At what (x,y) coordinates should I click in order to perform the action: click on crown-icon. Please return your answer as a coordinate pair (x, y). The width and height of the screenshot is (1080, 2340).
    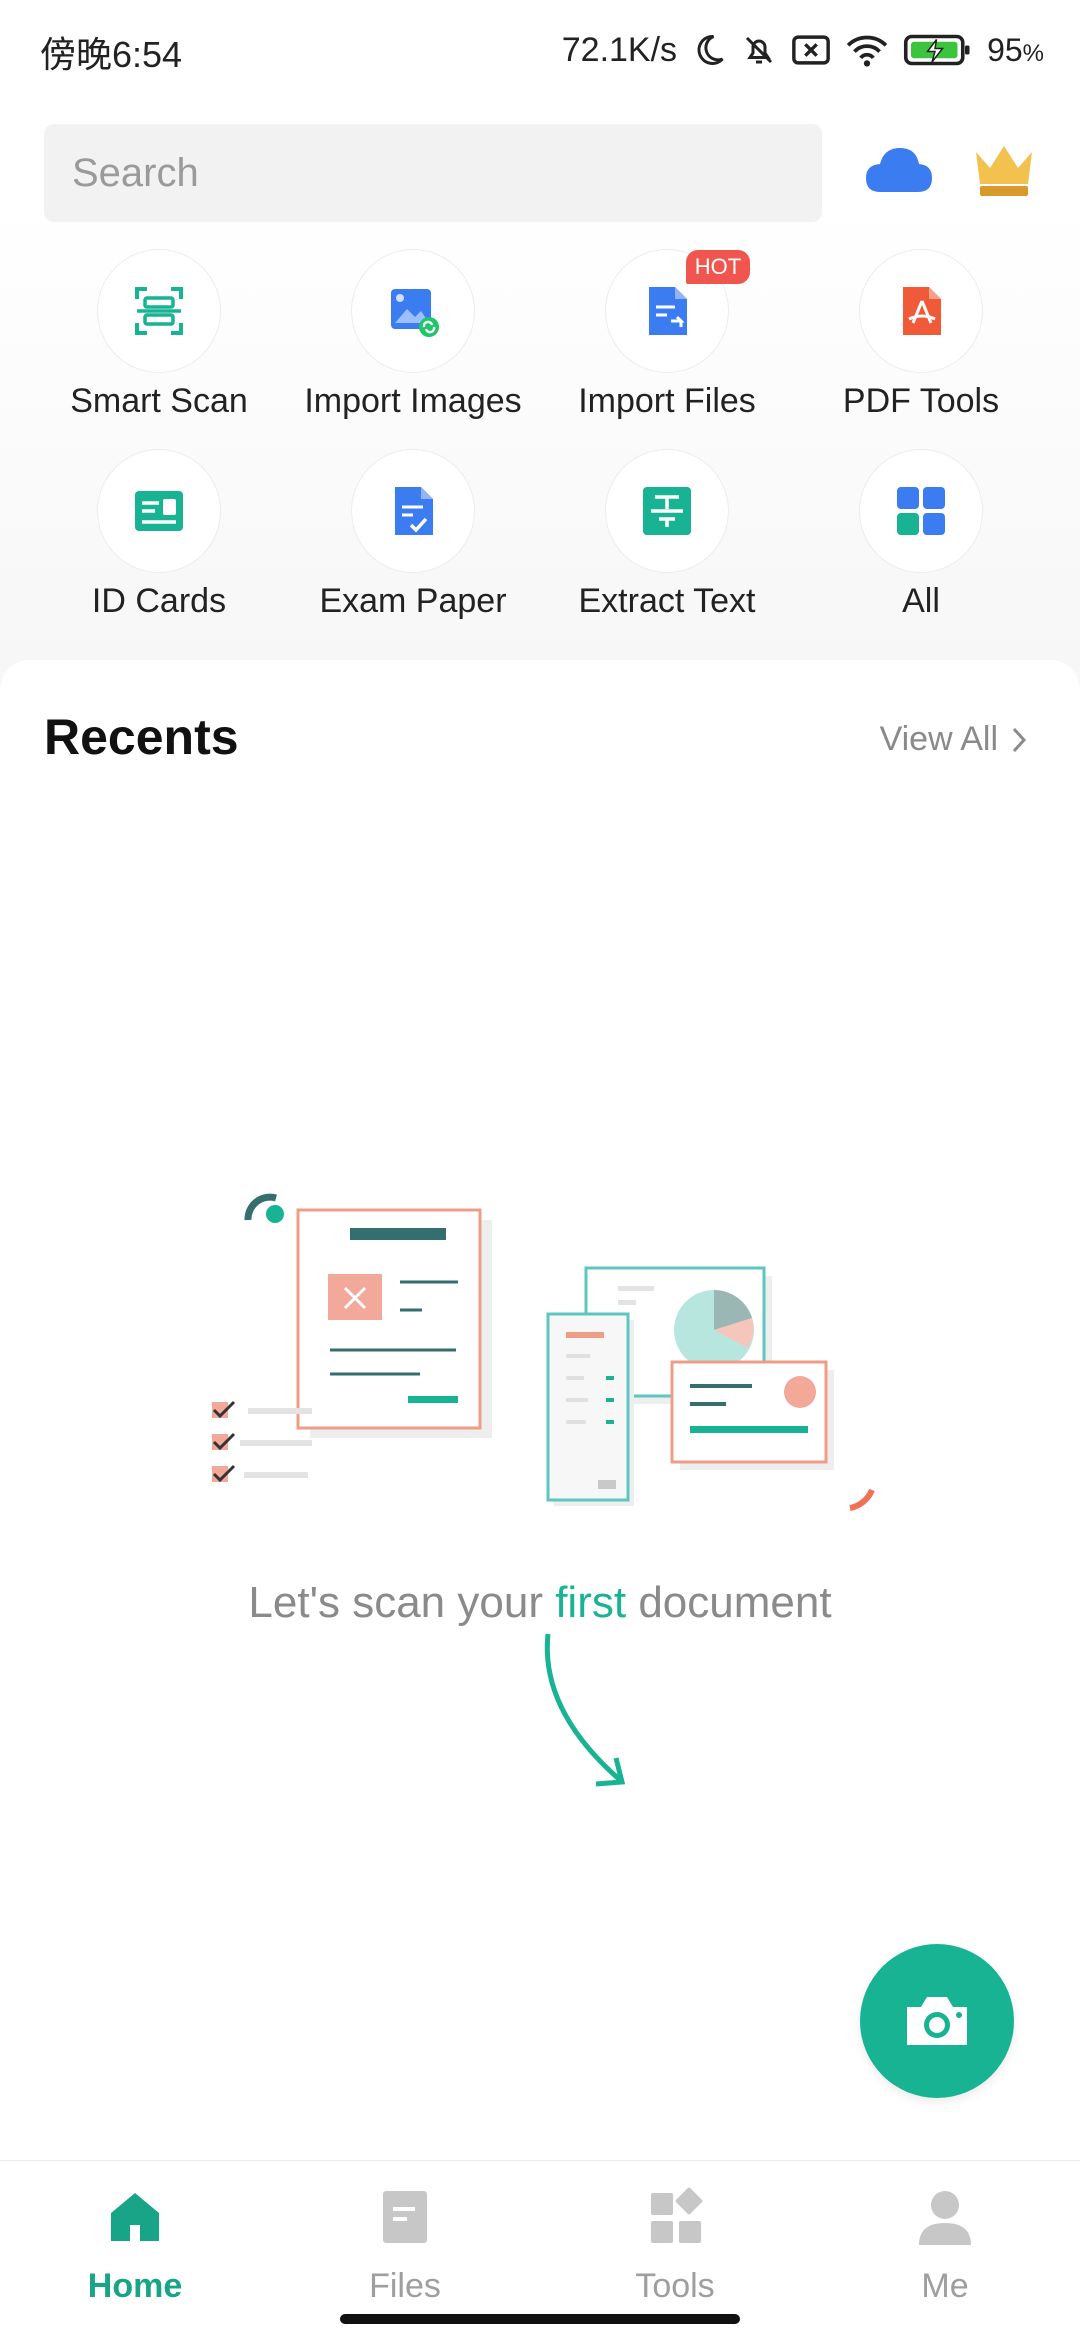
    Looking at the image, I should click on (1004, 171).